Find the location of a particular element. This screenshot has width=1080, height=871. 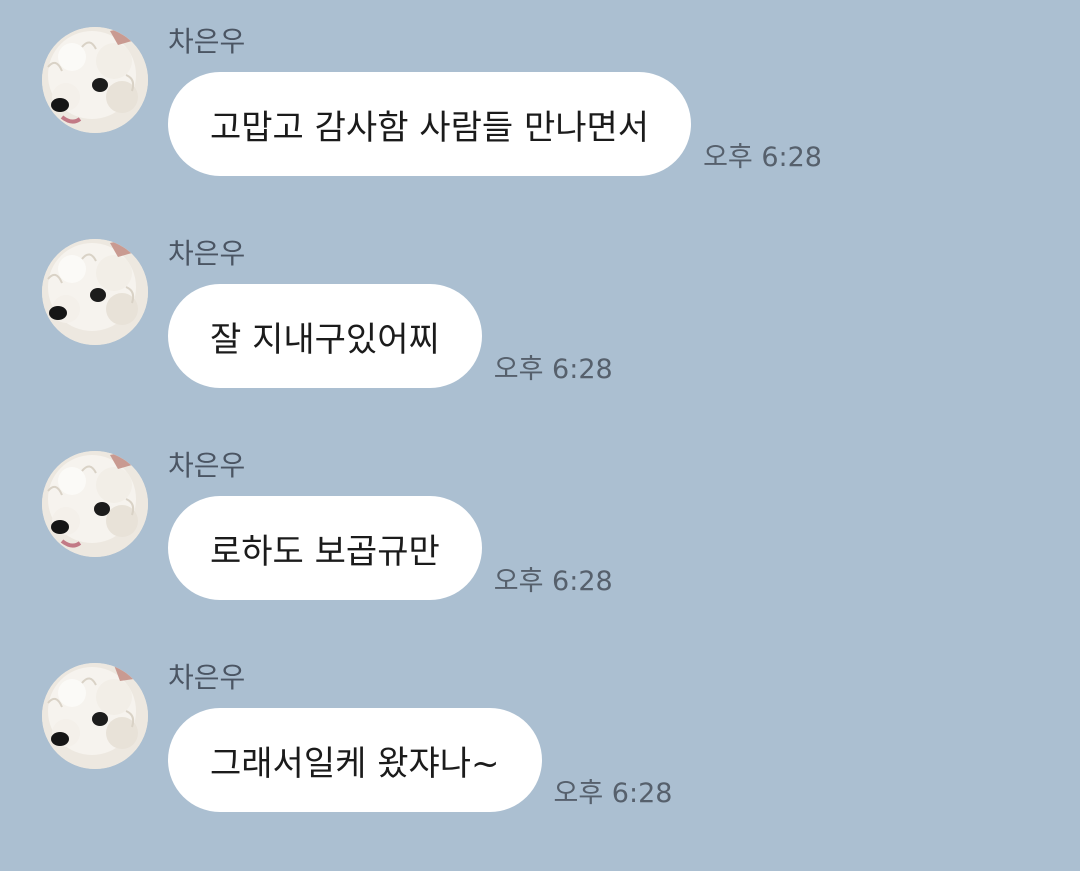

message-row: 고맙고 감사함 사람들 만나면서 오후 6:28 is located at coordinates (495, 124).